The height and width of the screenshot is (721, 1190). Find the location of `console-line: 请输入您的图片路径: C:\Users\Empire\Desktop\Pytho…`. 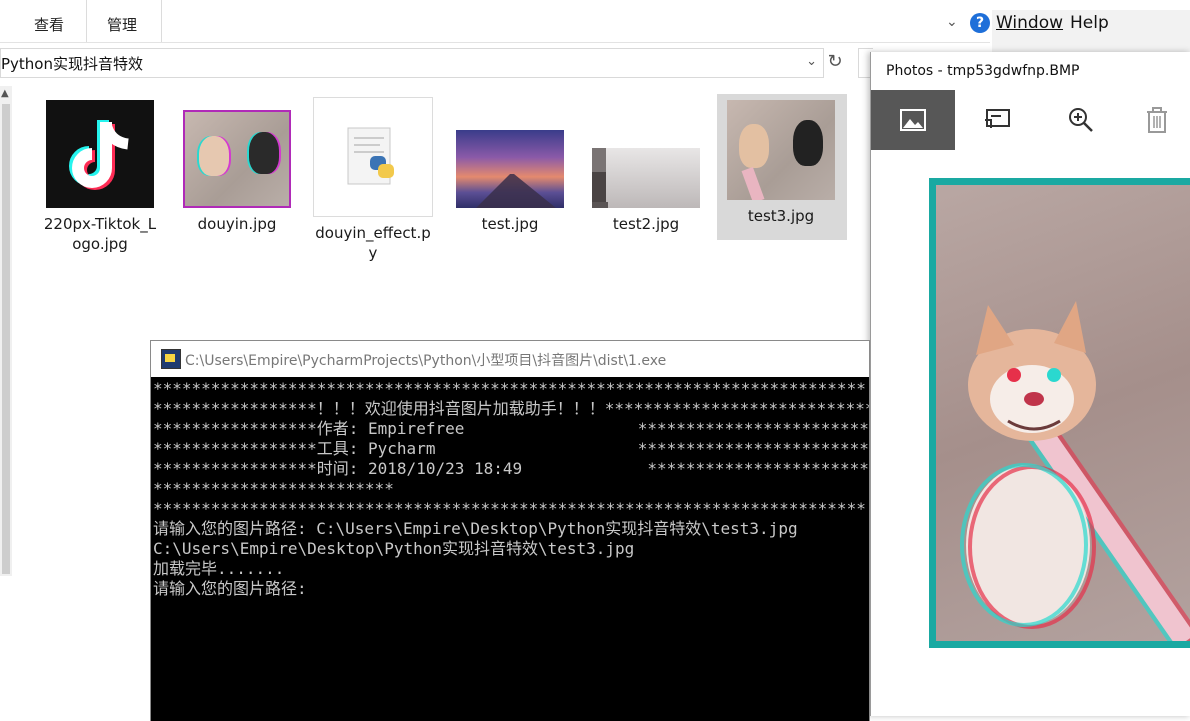

console-line: 请输入您的图片路径: C:\Users\Empire\Desktop\Pytho… is located at coordinates (475, 528).